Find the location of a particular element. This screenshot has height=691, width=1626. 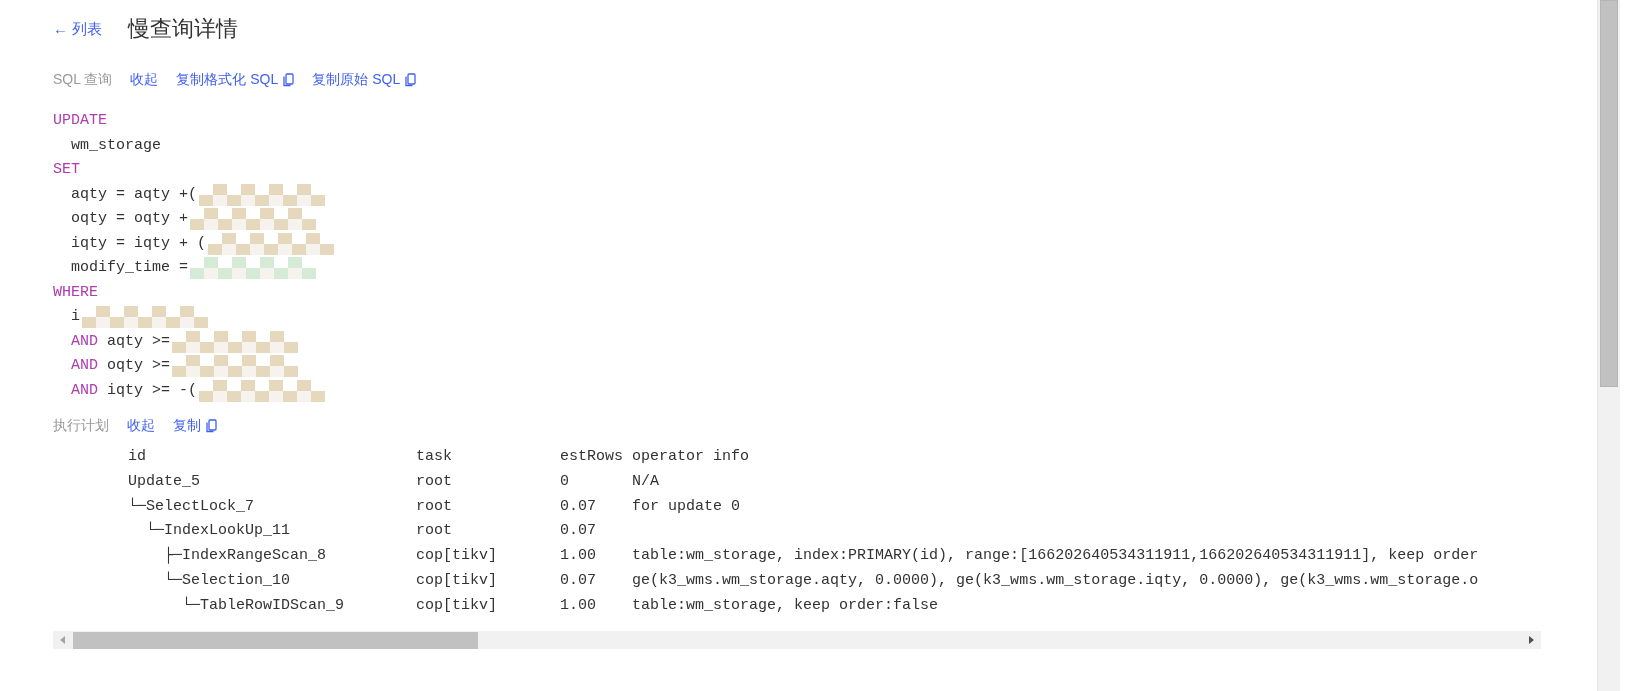

copy-link: 复制原始 SQL is located at coordinates (364, 80).